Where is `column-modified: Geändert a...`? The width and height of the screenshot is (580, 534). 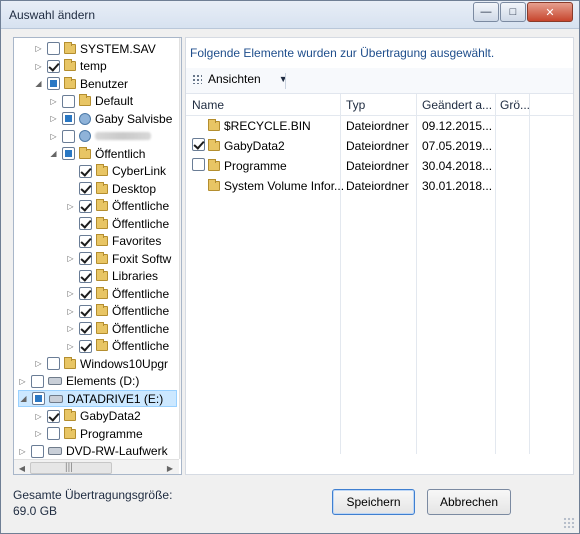
column-modified: Geändert a... is located at coordinates (457, 105).